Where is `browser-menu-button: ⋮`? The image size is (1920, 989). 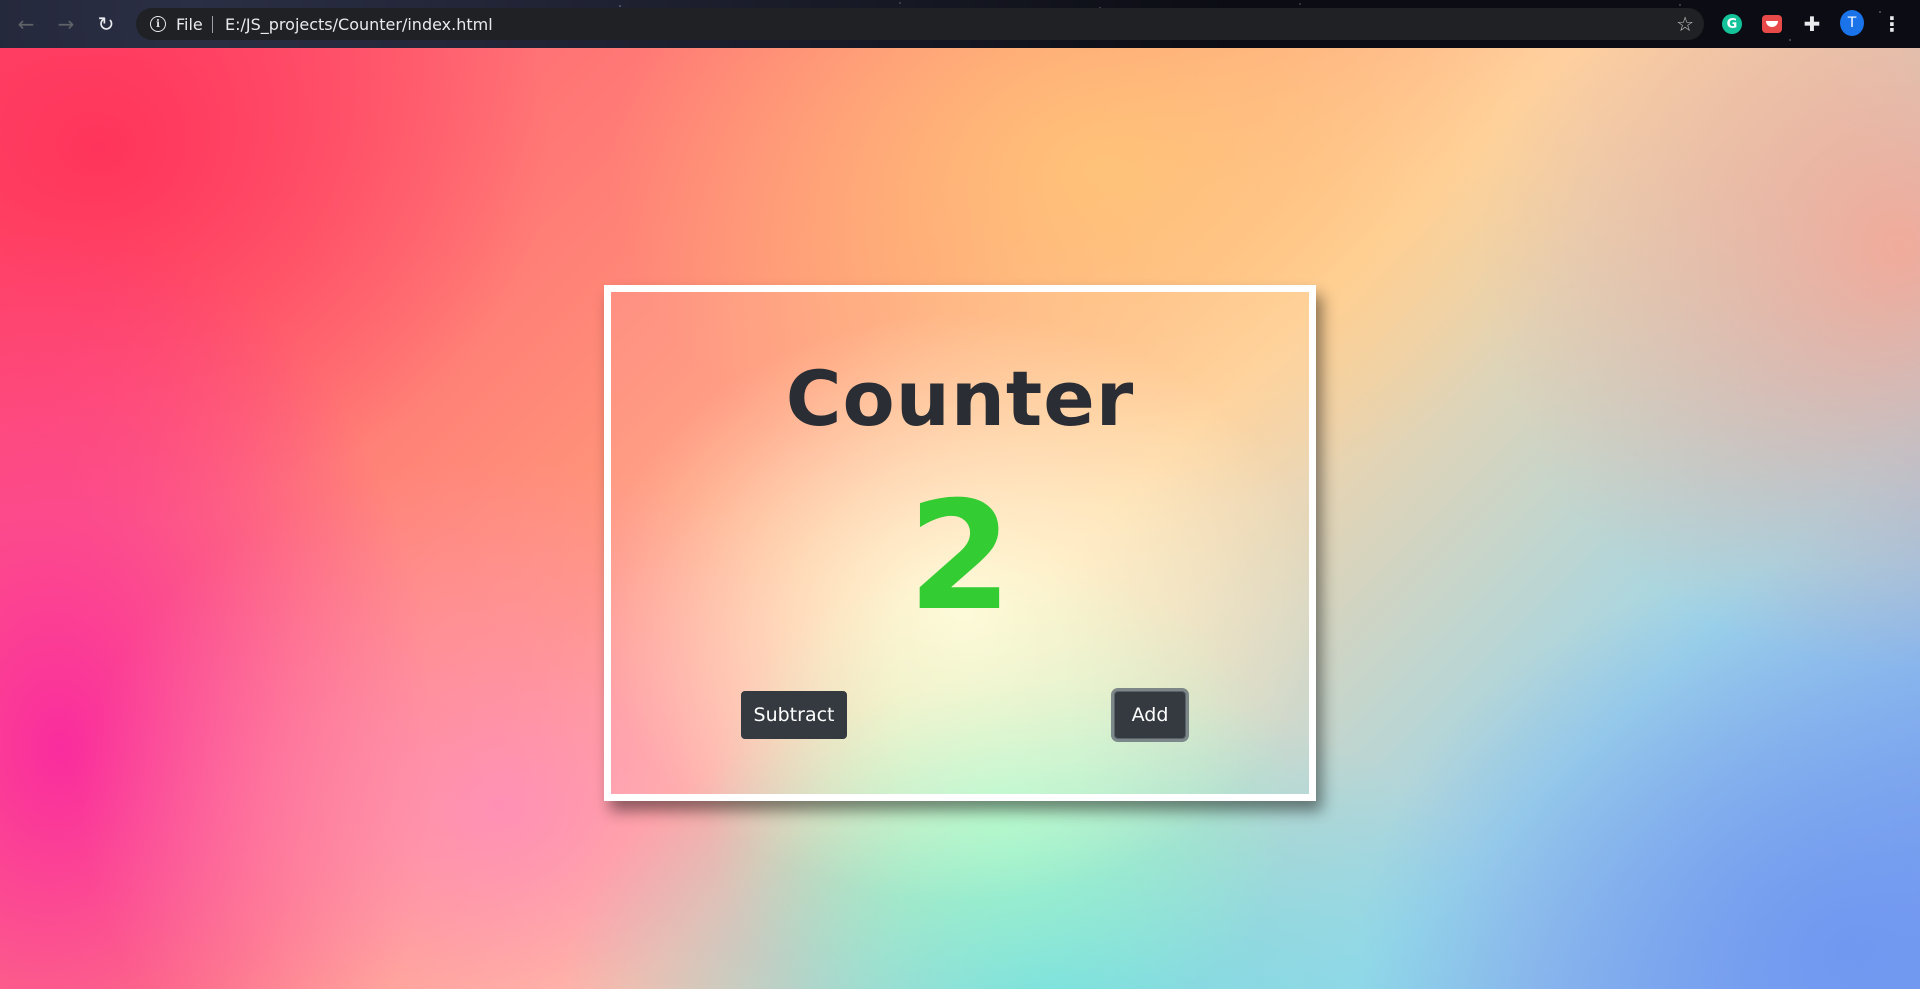 browser-menu-button: ⋮ is located at coordinates (1892, 24).